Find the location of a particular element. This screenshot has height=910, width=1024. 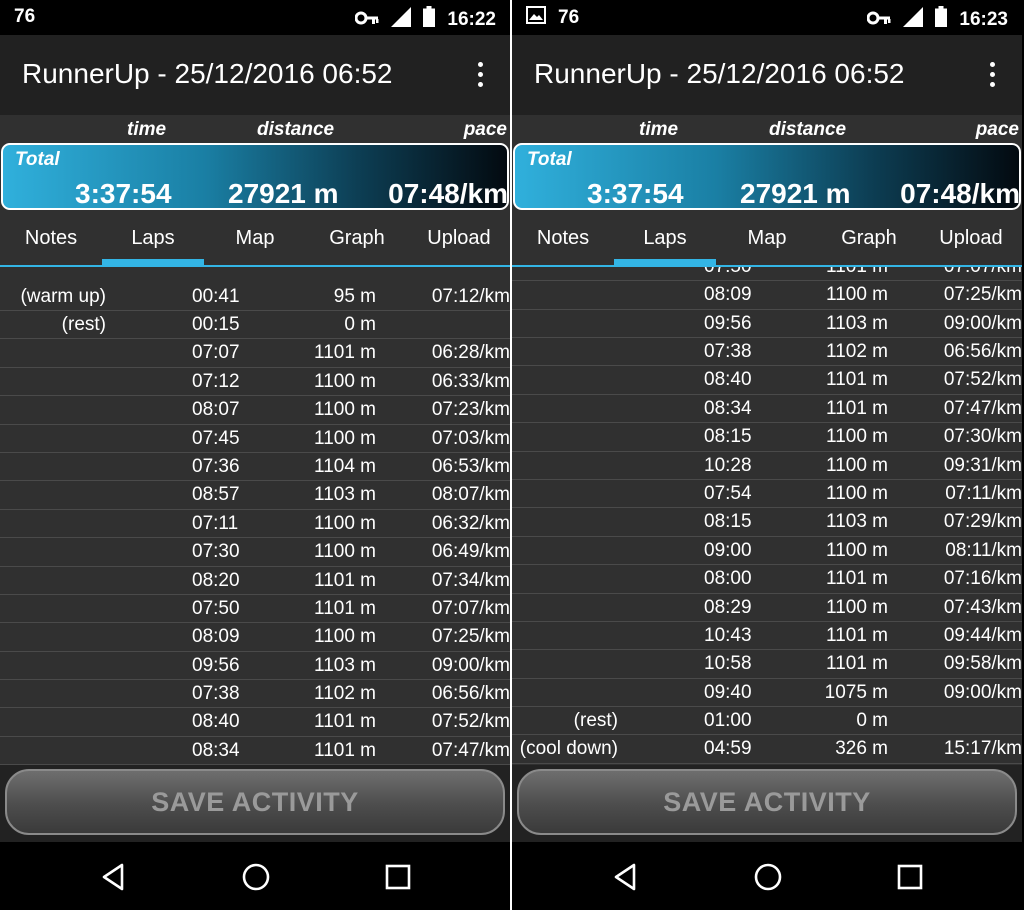

lap-row: (warm up) 00:41 95 m 07:12/km is located at coordinates (255, 297).